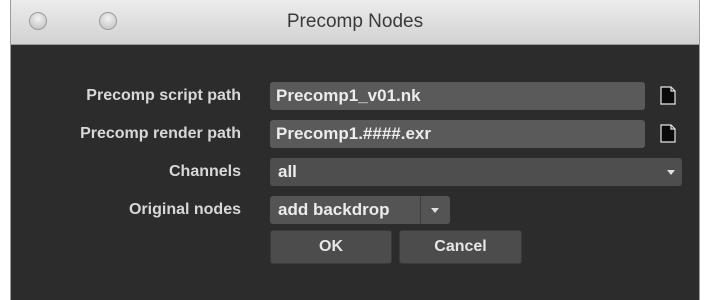  Describe the element at coordinates (331, 247) in the screenshot. I see `ok-button: OK` at that location.